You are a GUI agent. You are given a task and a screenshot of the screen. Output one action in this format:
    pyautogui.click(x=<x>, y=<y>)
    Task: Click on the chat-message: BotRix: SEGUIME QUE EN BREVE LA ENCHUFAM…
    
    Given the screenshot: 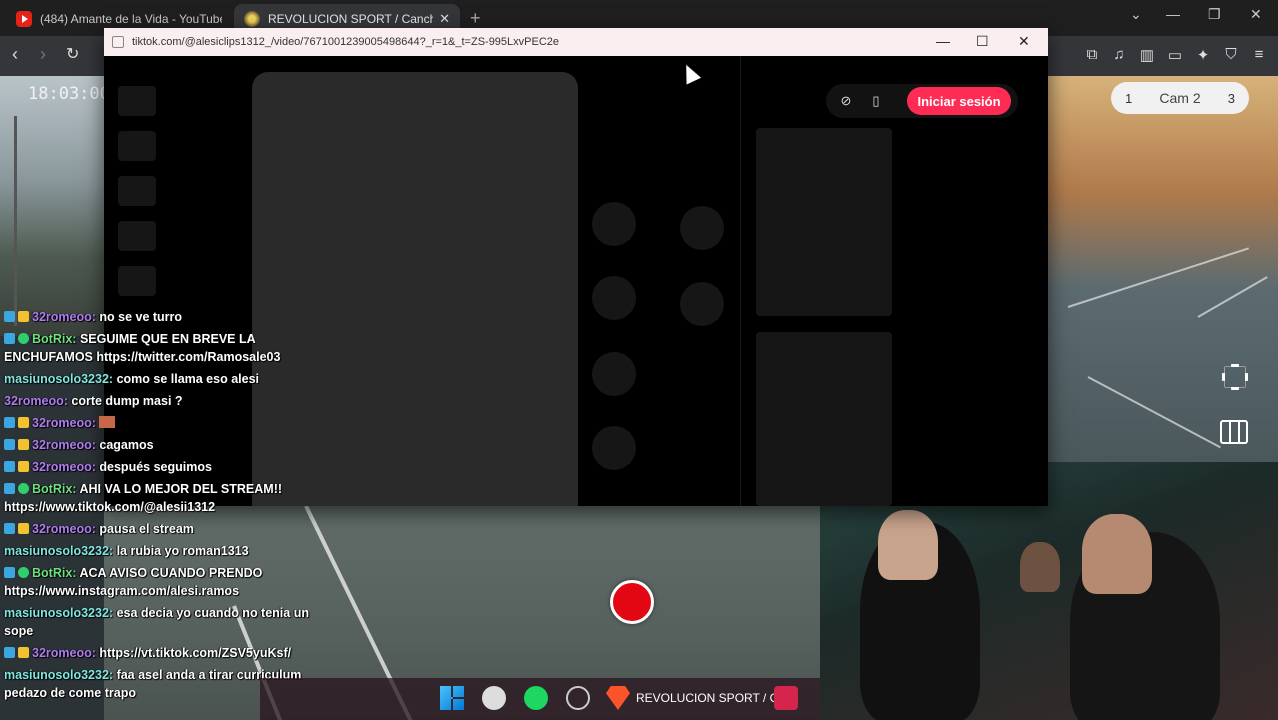 What is the action you would take?
    pyautogui.click(x=142, y=348)
    